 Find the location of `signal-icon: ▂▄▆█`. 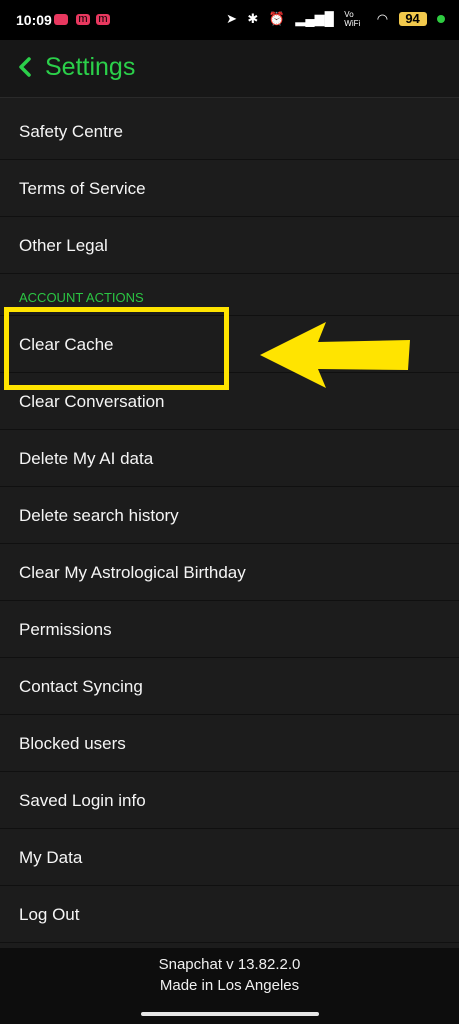

signal-icon: ▂▄▆█ is located at coordinates (314, 18).